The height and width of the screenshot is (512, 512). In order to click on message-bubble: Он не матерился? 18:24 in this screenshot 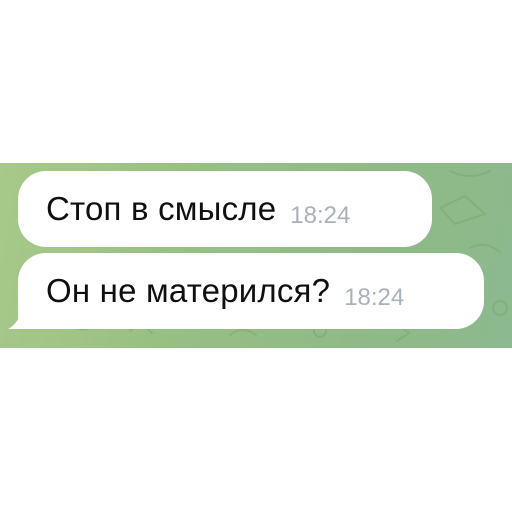, I will do `click(251, 291)`.